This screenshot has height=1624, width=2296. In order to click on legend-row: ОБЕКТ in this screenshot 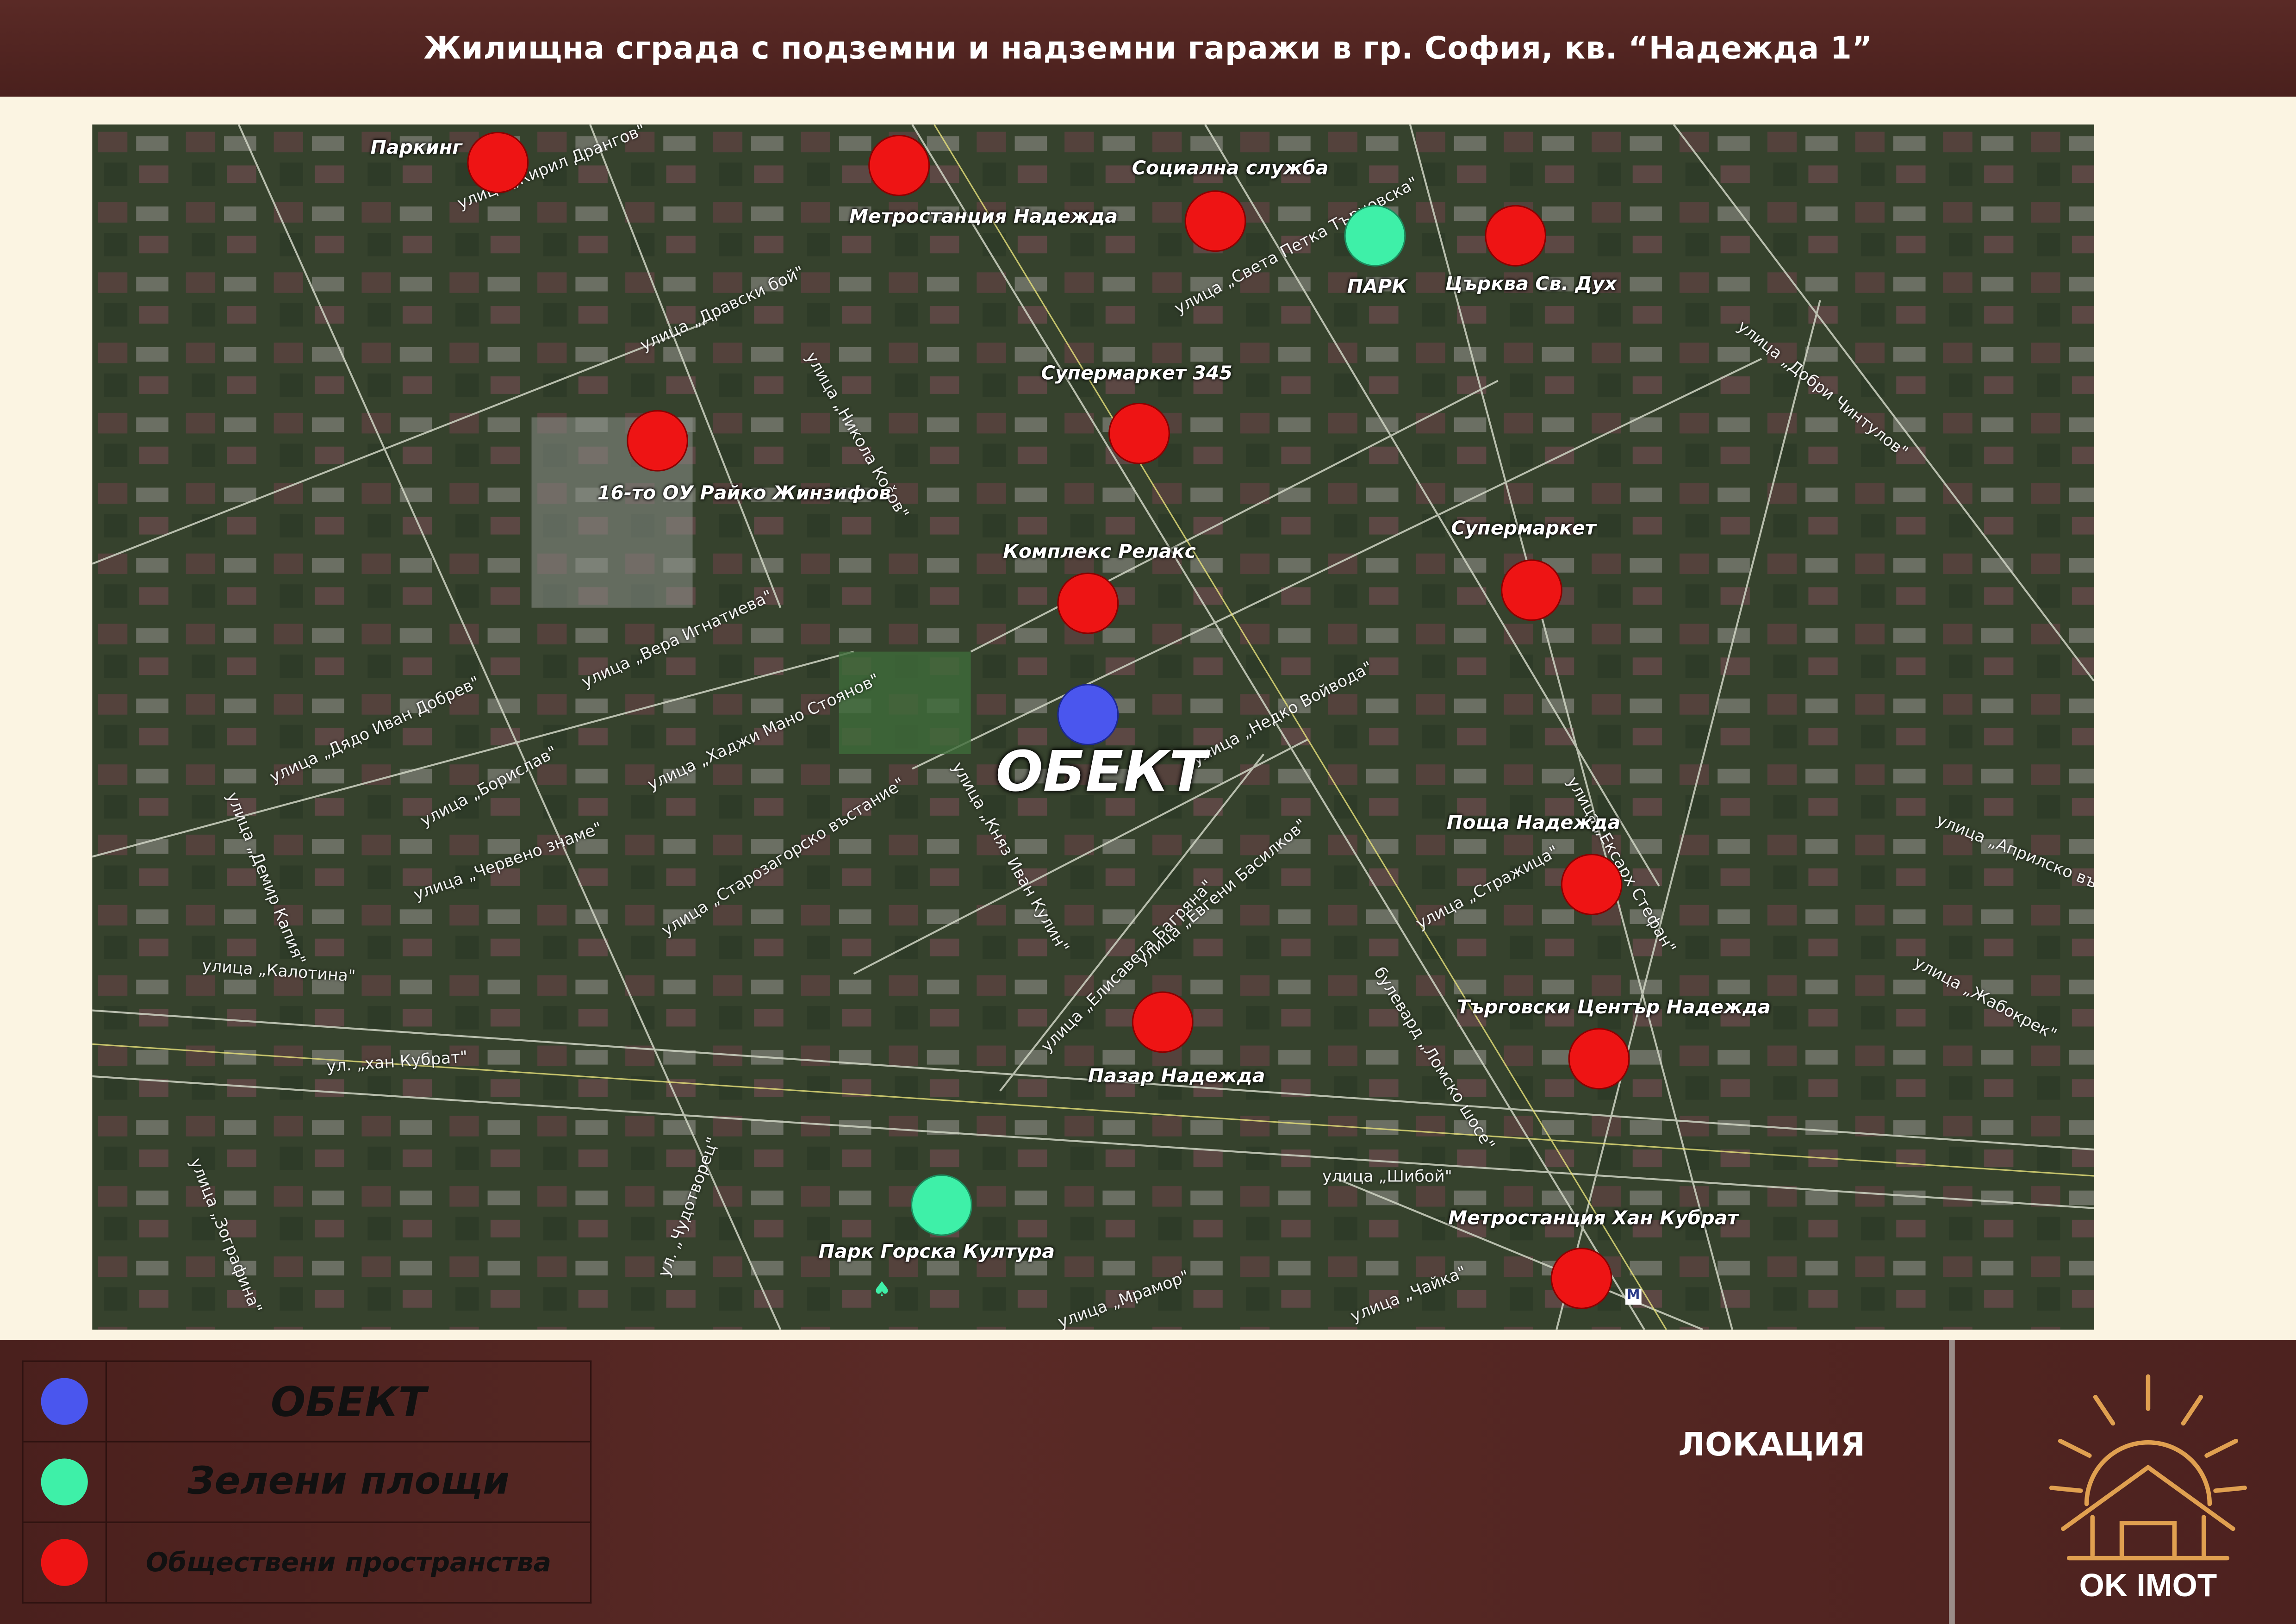, I will do `click(307, 1401)`.